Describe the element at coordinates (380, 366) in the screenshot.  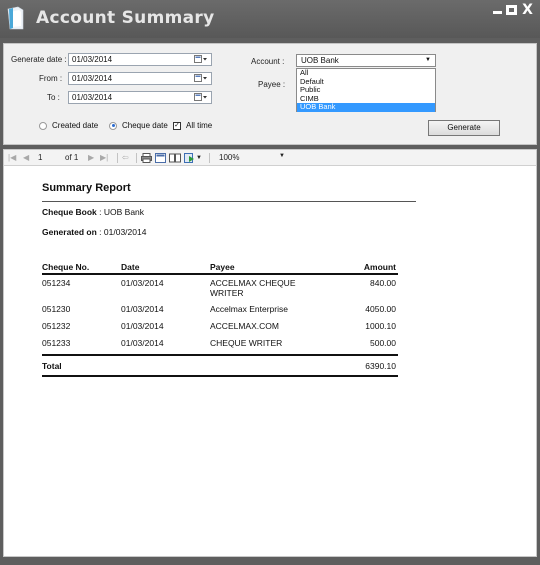
I see `total-amount: 6390.10` at that location.